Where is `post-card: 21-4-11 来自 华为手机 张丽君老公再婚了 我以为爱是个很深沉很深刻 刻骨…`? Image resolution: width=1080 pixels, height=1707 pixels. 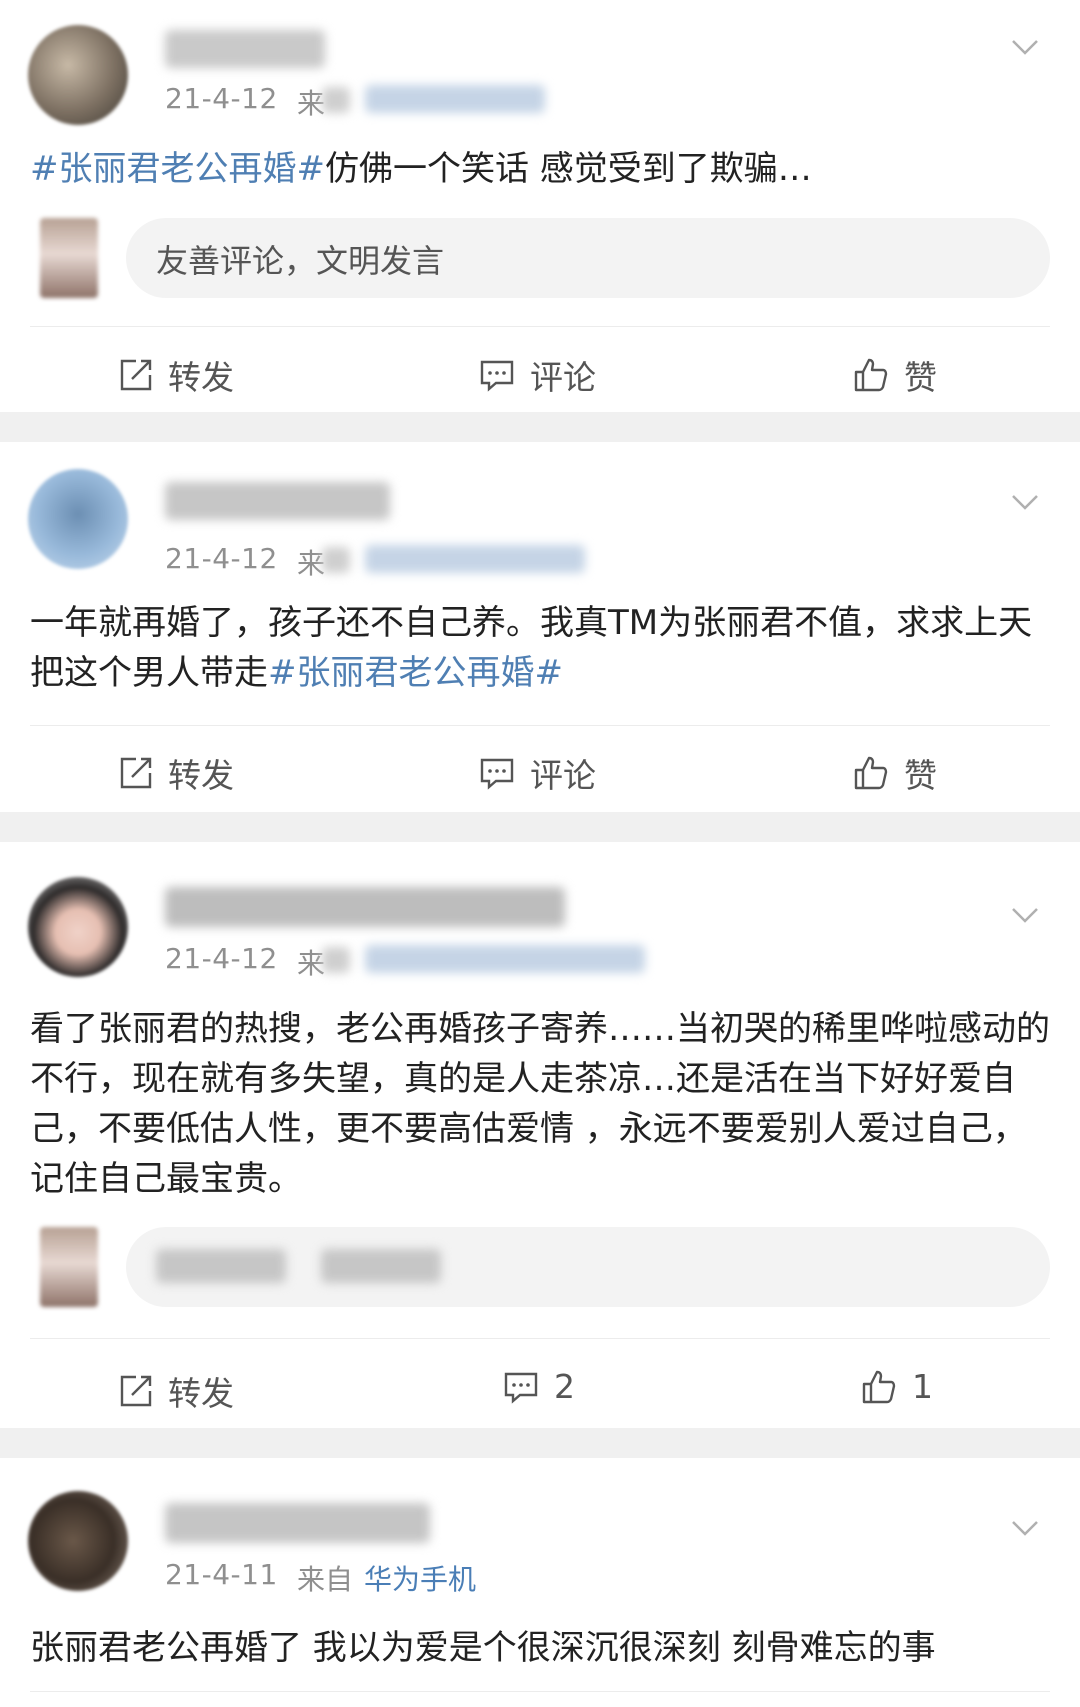 post-card: 21-4-11 来自 华为手机 张丽君老公再婚了 我以为爱是个很深沉很深刻 刻骨… is located at coordinates (540, 1582).